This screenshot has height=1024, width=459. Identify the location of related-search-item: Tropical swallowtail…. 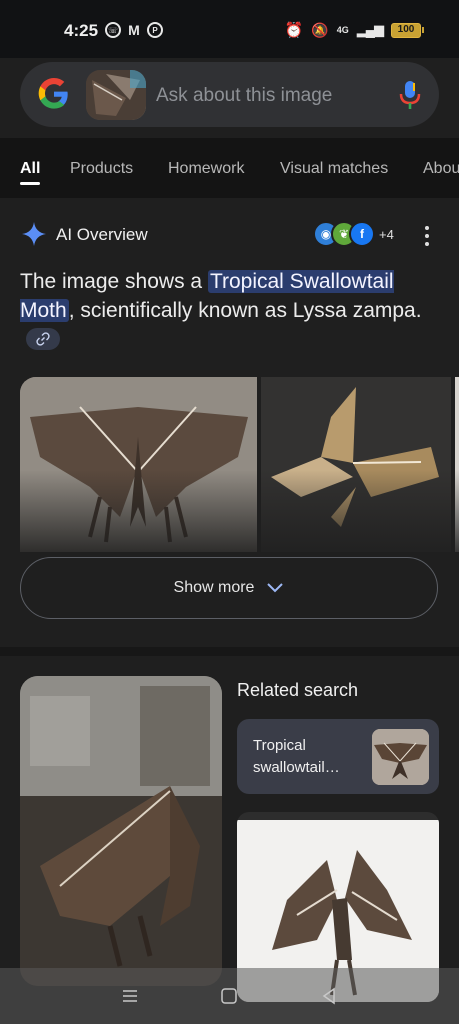
(338, 756).